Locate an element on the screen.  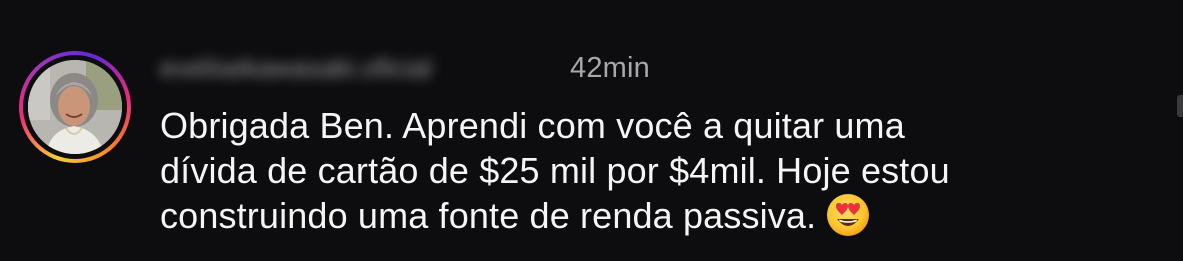
comment-line-last: construindo uma fonte de renda passiva. is located at coordinates (660, 215).